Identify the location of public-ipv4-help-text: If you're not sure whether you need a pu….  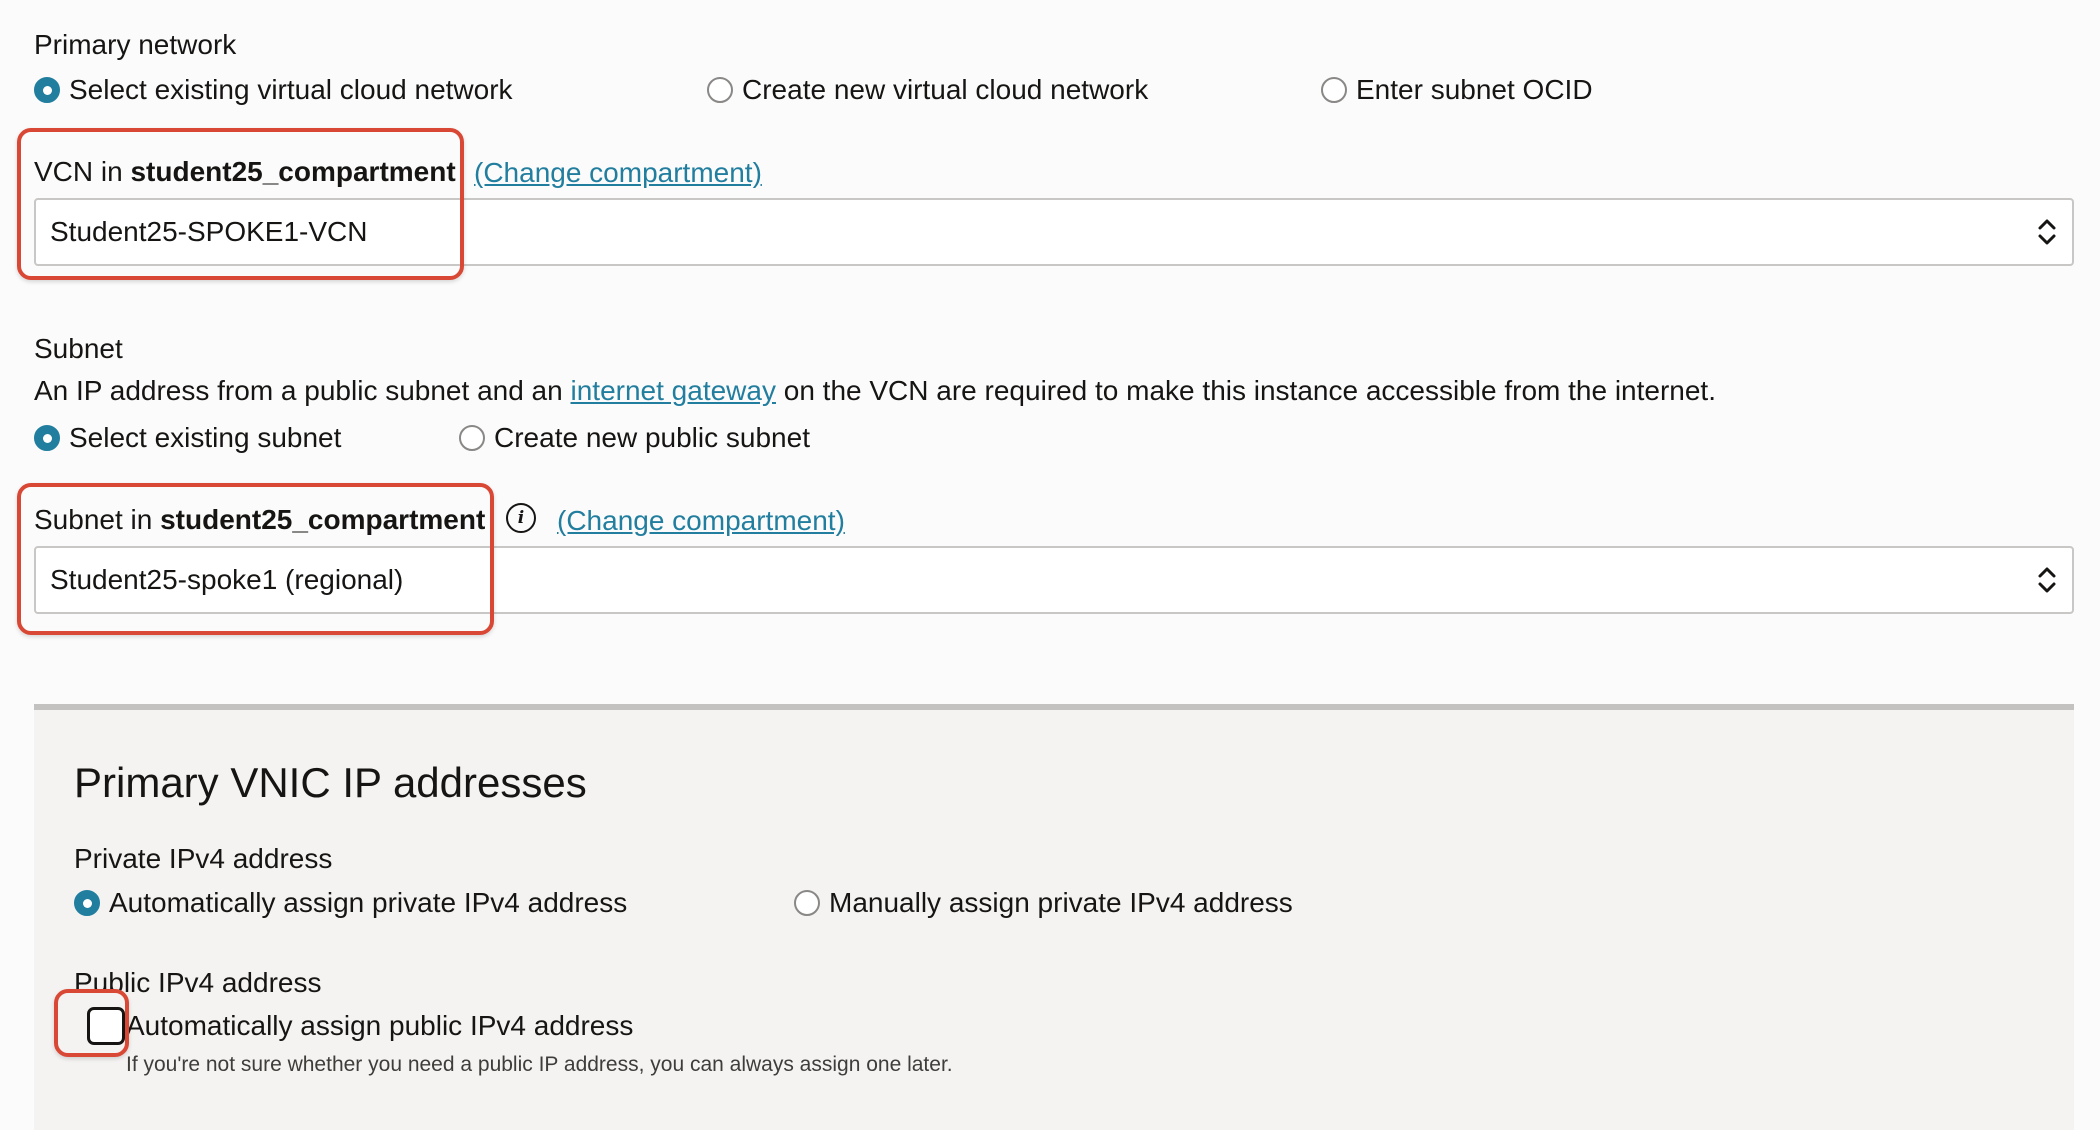
(539, 1064).